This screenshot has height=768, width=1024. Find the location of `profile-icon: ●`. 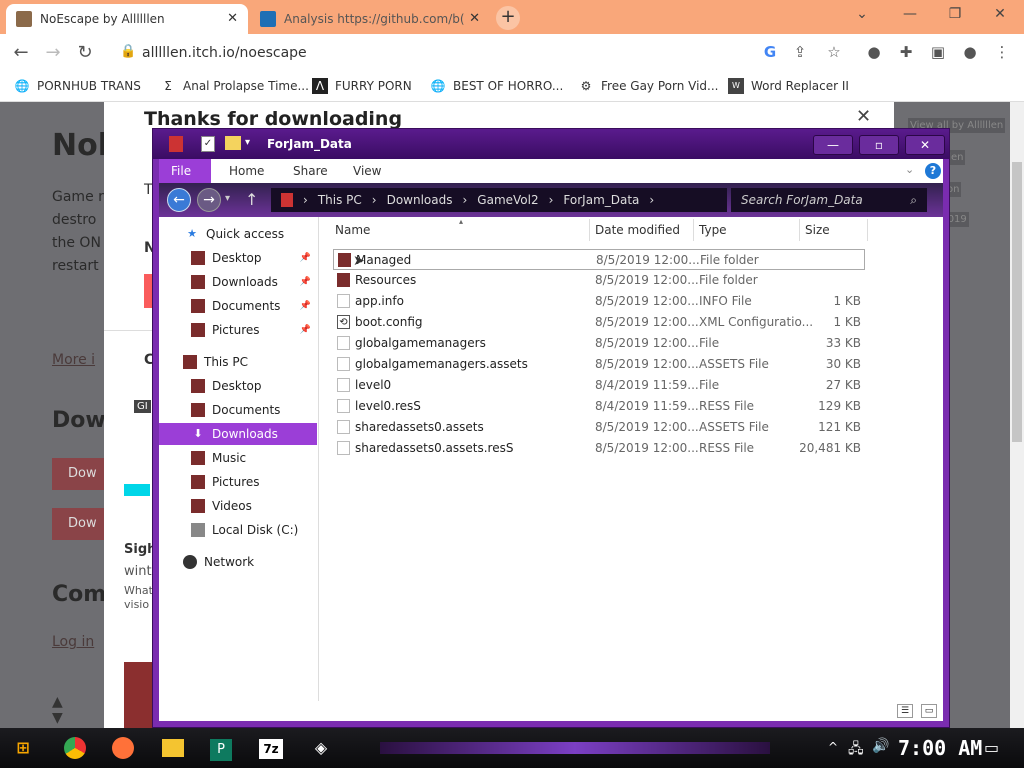

profile-icon: ● is located at coordinates (970, 53).